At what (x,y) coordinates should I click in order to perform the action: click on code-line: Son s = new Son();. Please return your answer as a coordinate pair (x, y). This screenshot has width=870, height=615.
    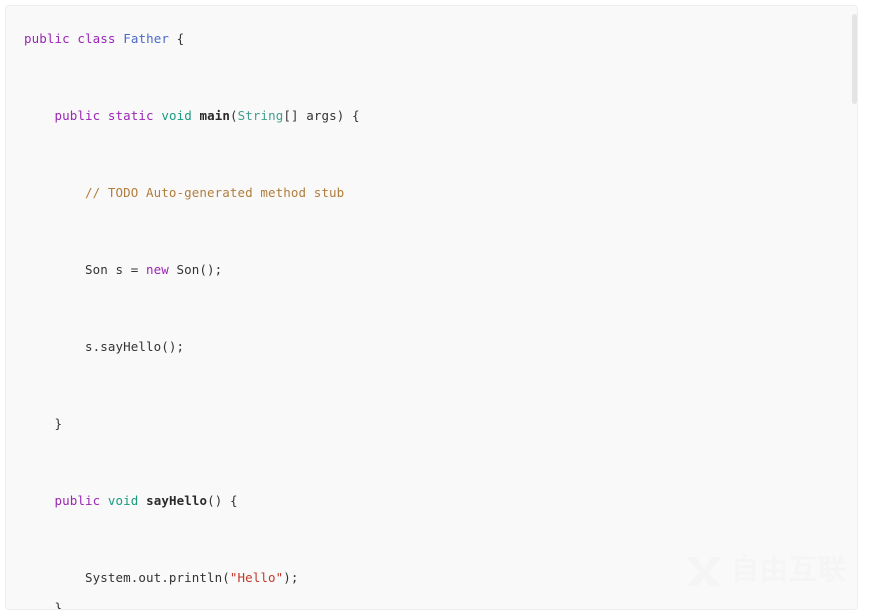
    Looking at the image, I should click on (431, 270).